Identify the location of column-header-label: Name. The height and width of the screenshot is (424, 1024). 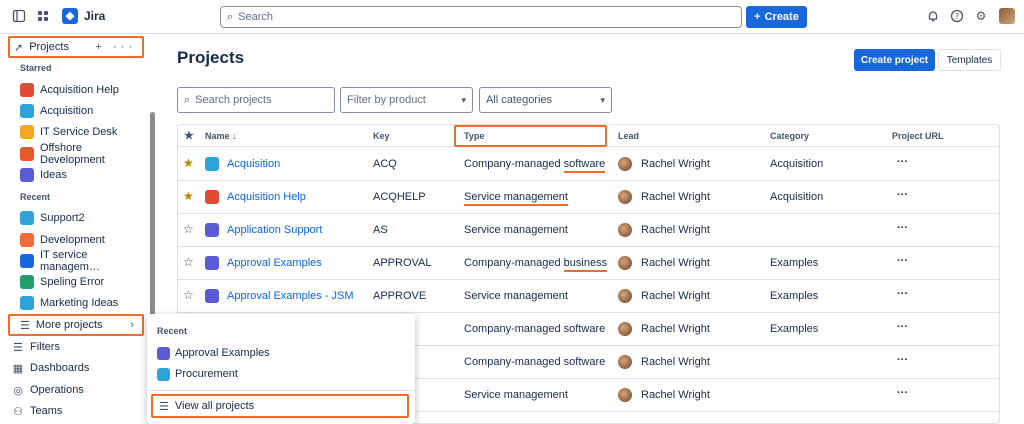
(217, 136).